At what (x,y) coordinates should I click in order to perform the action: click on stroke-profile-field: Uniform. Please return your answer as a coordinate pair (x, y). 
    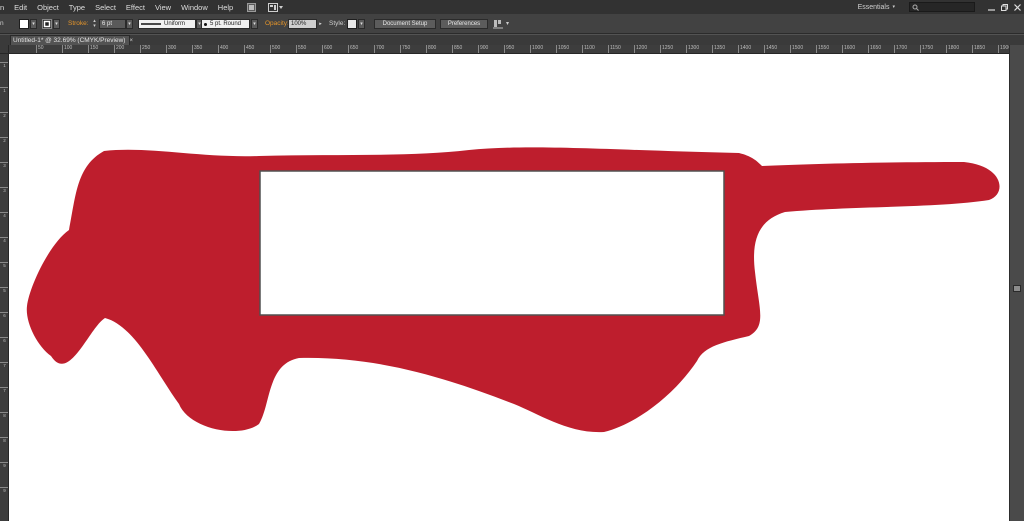
    Looking at the image, I should click on (167, 24).